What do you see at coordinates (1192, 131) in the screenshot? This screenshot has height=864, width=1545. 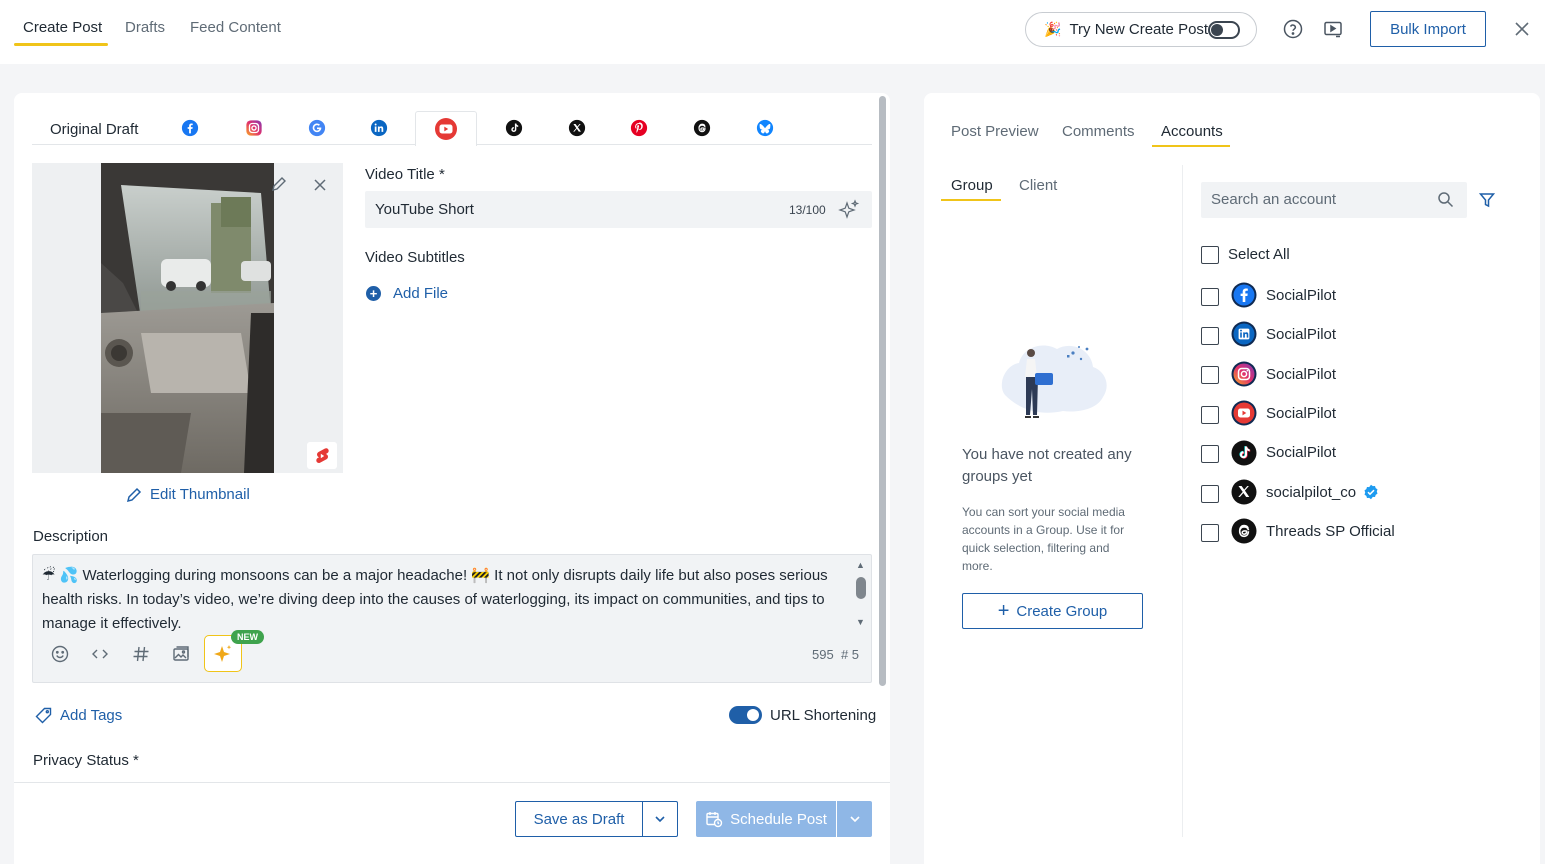 I see `tab-accounts: Accounts` at bounding box center [1192, 131].